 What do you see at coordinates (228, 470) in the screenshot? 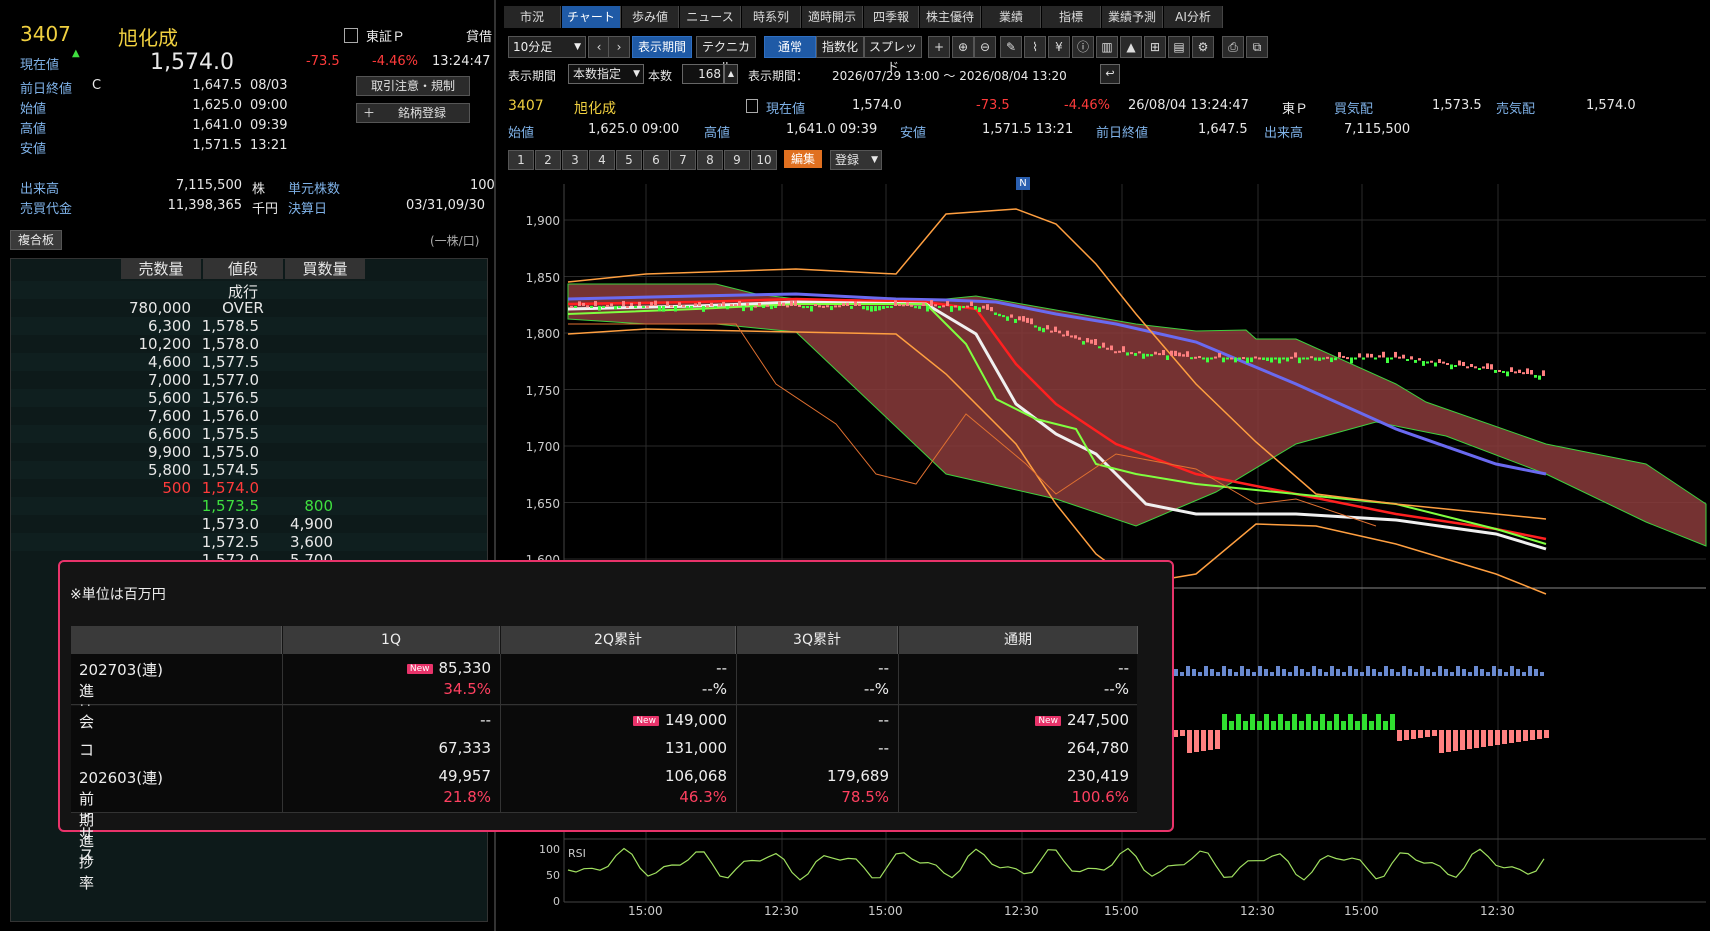
I see `book-price: 1,574.5` at bounding box center [228, 470].